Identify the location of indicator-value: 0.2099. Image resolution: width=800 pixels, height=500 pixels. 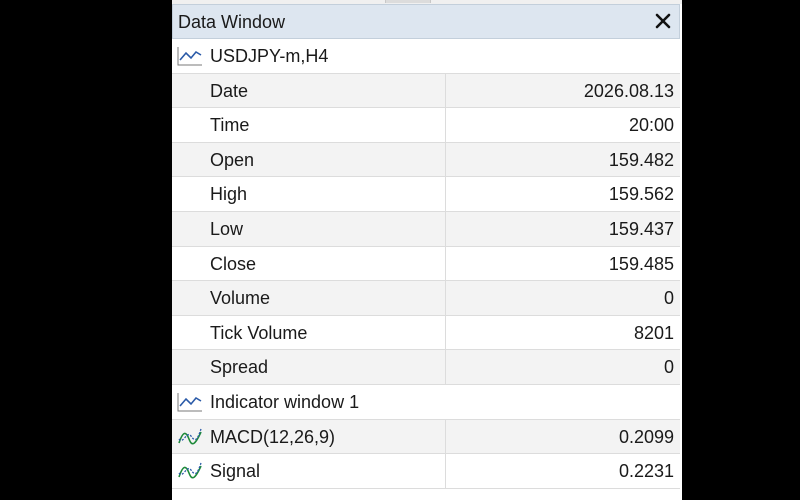
(646, 436).